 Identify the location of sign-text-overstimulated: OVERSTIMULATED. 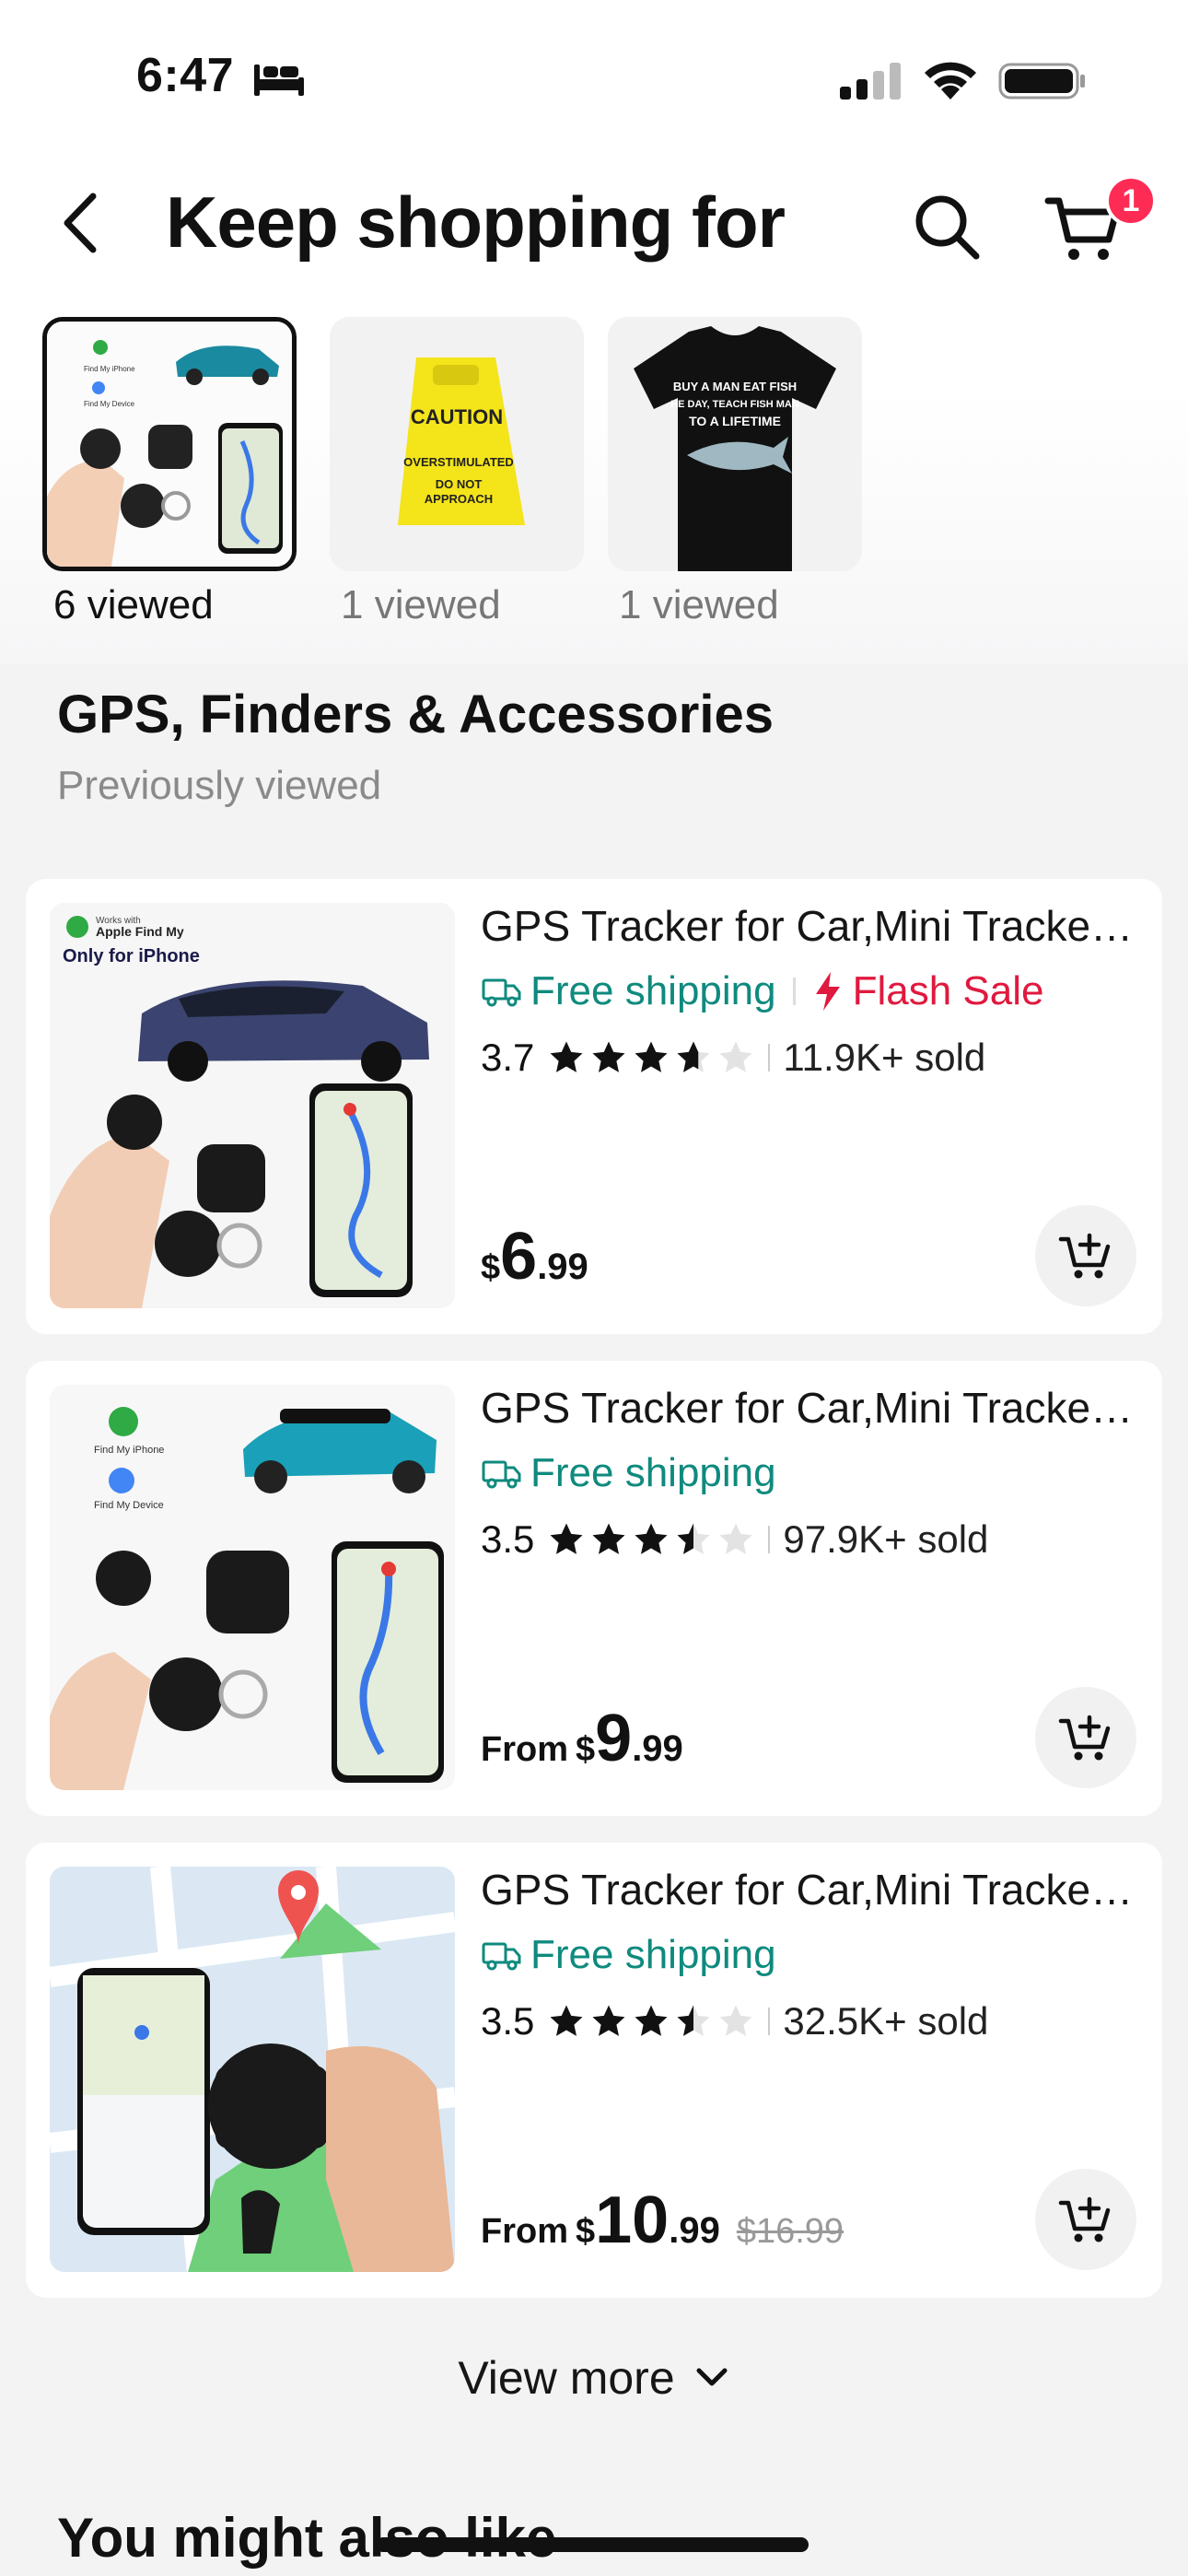
(458, 462).